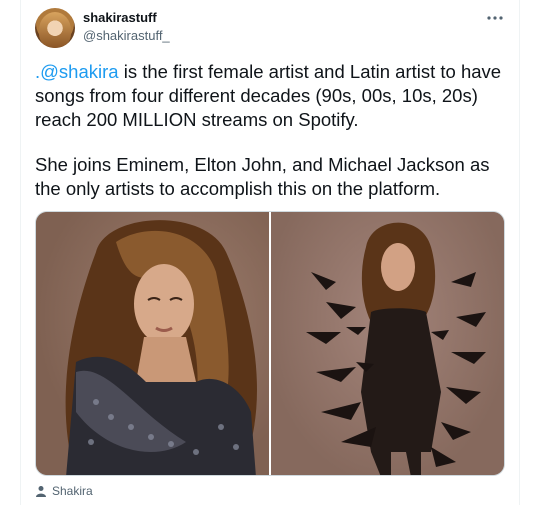 Image resolution: width=537 pixels, height=505 pixels. I want to click on mention-link: .@shakira, so click(77, 71).